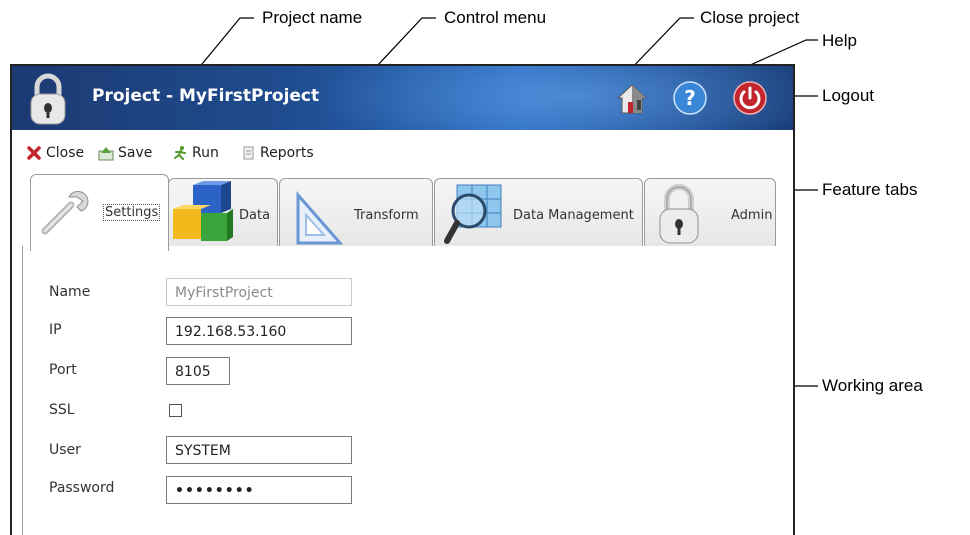 The width and height of the screenshot is (970, 535). I want to click on tab-transform-label: Transform, so click(386, 215).